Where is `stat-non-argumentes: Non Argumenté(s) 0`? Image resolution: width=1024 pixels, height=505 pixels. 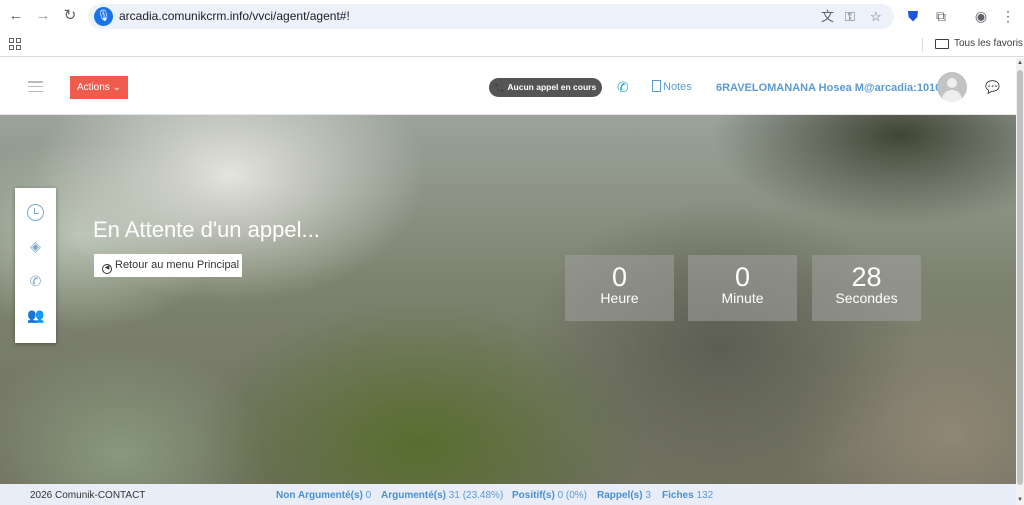
stat-non-argumentes: Non Argumenté(s) 0 is located at coordinates (323, 495).